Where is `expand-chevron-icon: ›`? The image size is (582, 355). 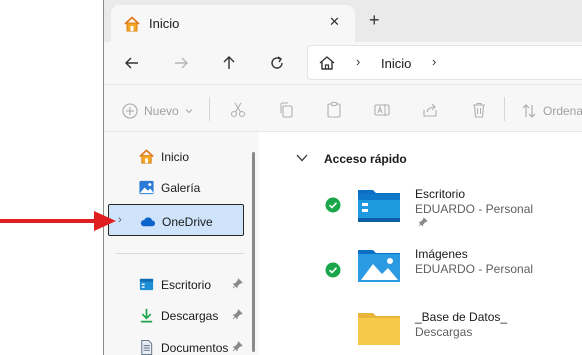
expand-chevron-icon: › is located at coordinates (120, 220).